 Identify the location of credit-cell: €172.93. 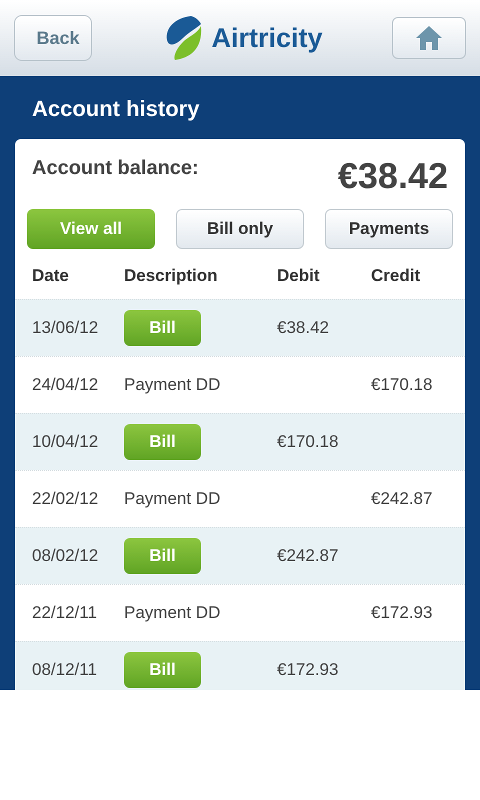
(401, 612).